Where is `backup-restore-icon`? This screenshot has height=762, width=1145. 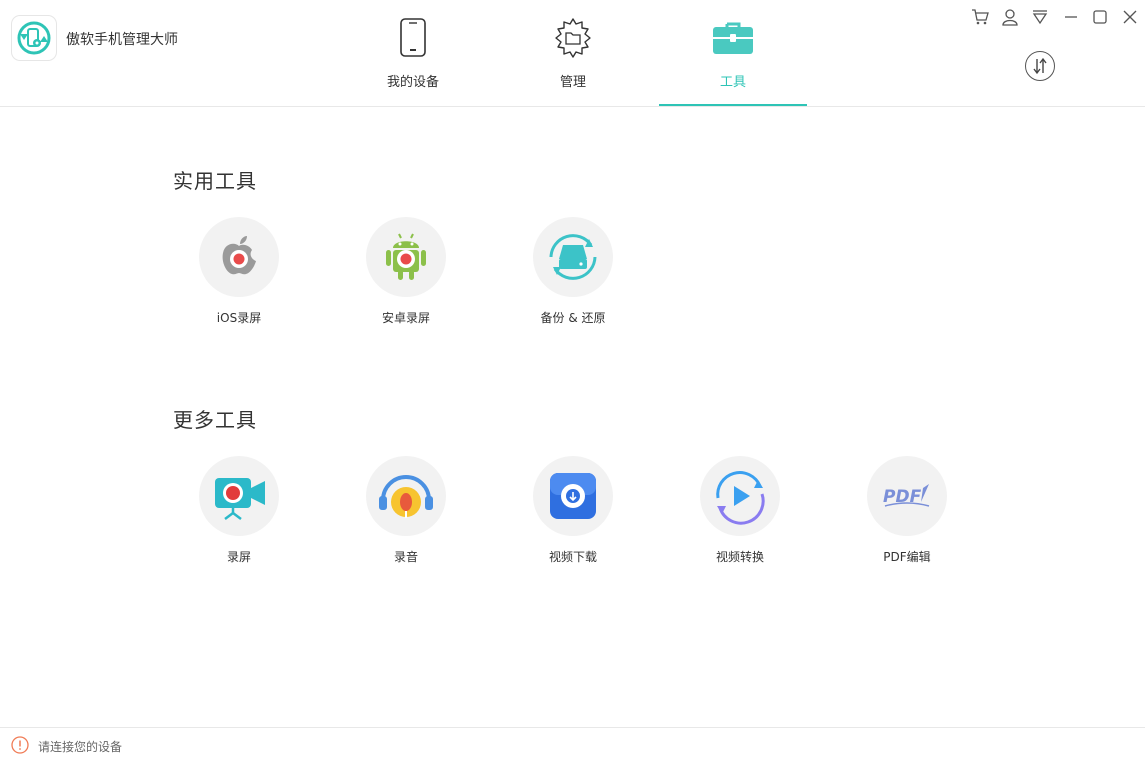
backup-restore-icon is located at coordinates (573, 257).